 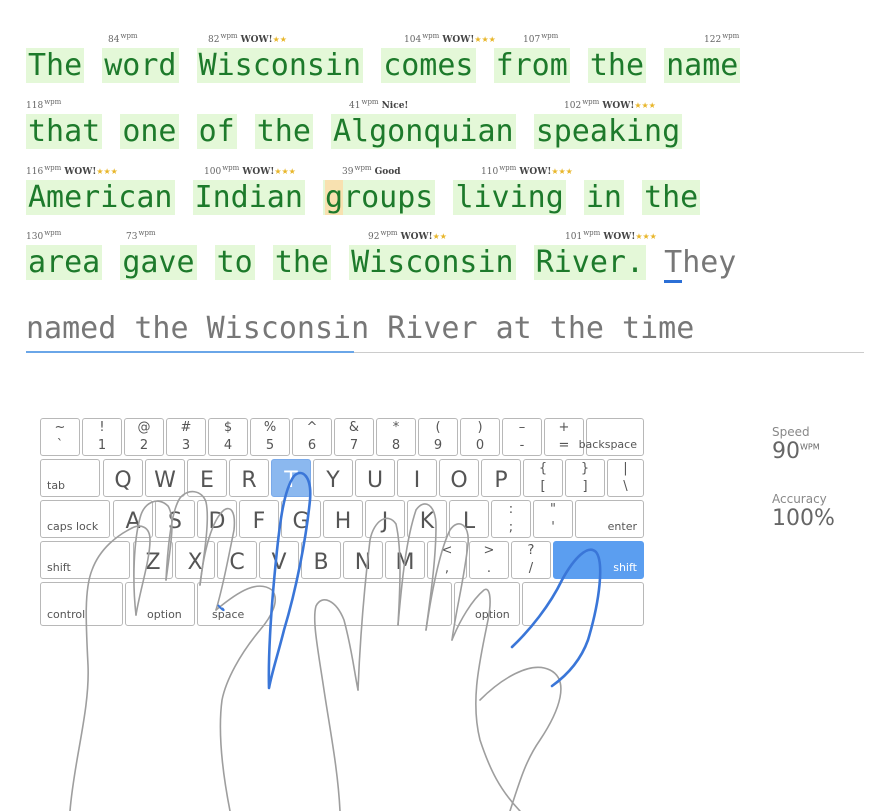 I want to click on text-cursor: T, so click(x=673, y=264).